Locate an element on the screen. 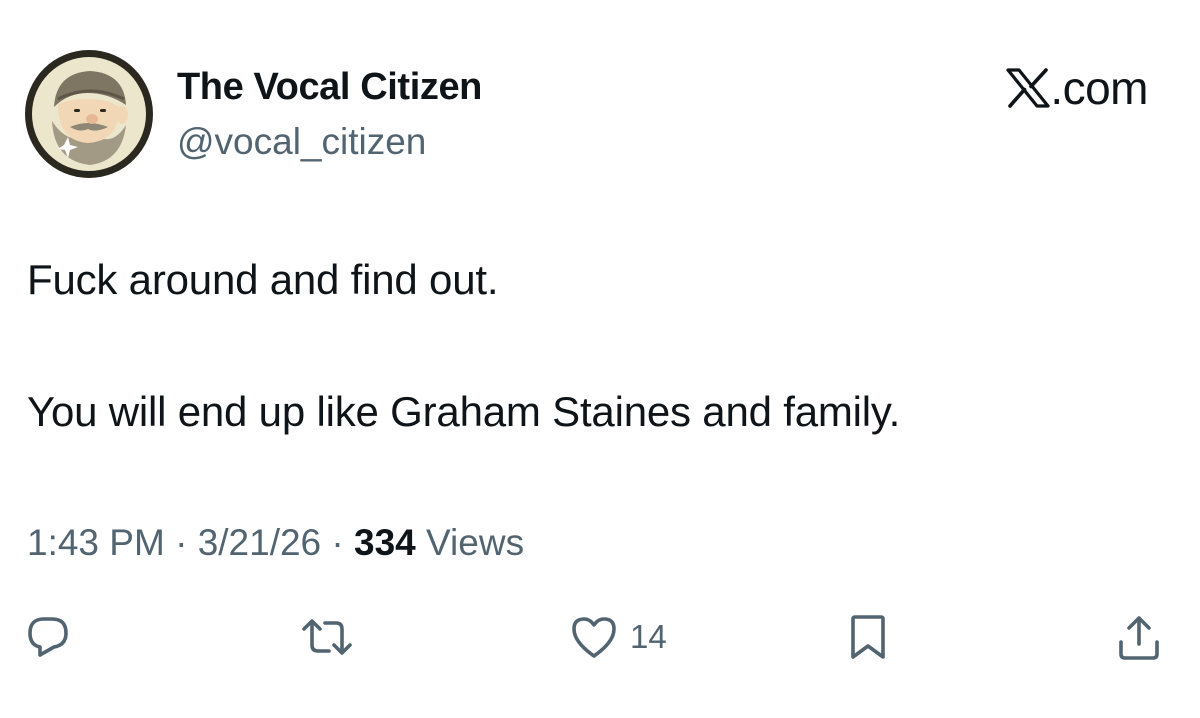  share-button is located at coordinates (1139, 637).